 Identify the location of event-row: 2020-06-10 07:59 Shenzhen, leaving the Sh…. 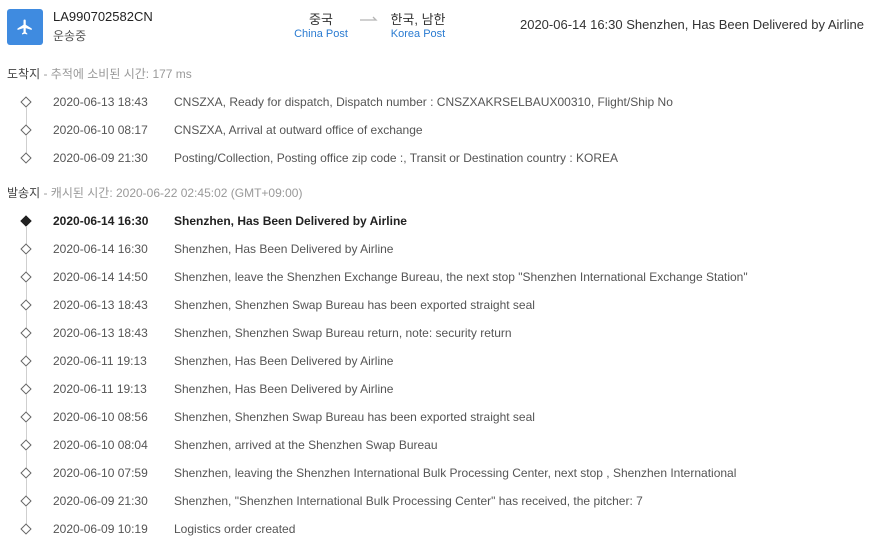
(437, 478).